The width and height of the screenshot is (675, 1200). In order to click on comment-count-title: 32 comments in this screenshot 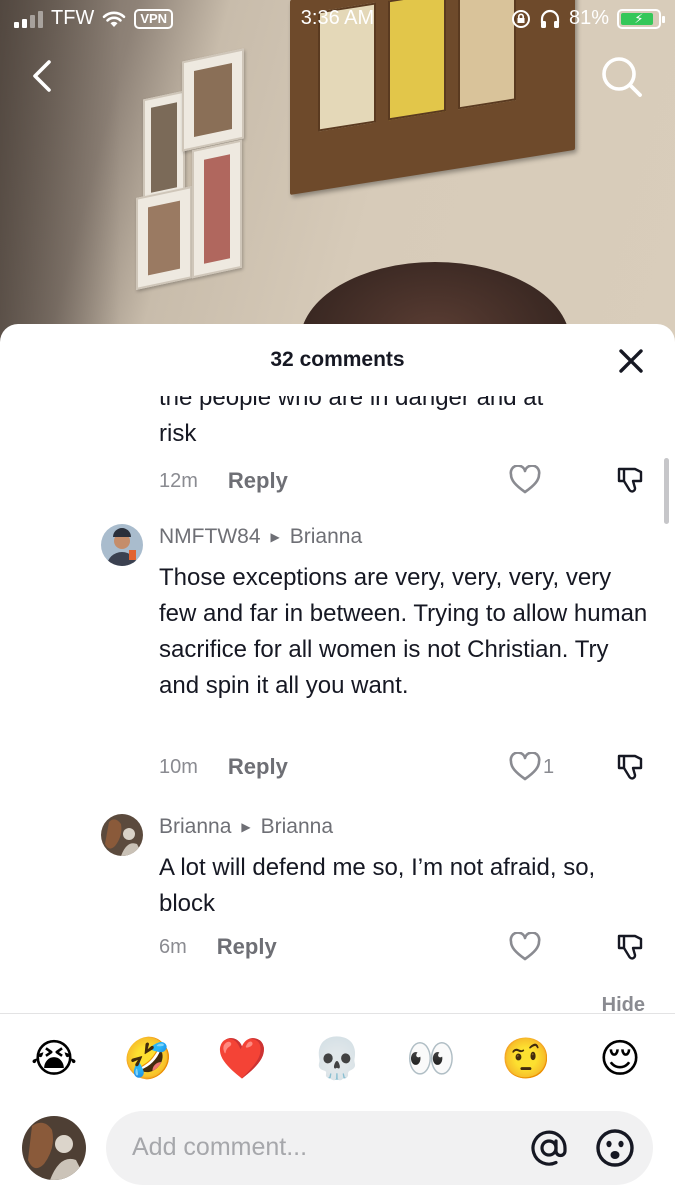, I will do `click(337, 359)`.